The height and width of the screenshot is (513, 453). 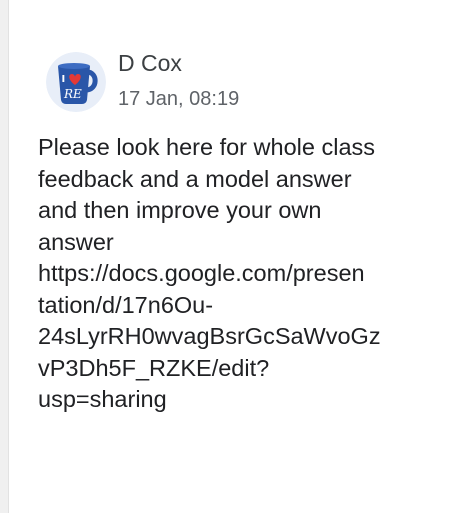 What do you see at coordinates (64, 79) in the screenshot?
I see `svg-text: I` at bounding box center [64, 79].